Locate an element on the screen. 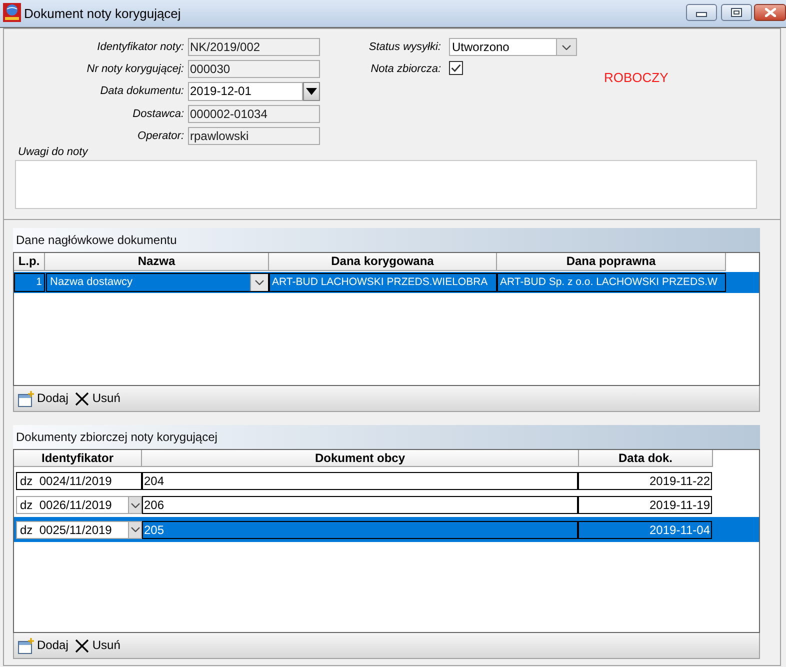 This screenshot has width=786, height=667. section-title: Dane nagłówkowe dokumentu is located at coordinates (96, 240).